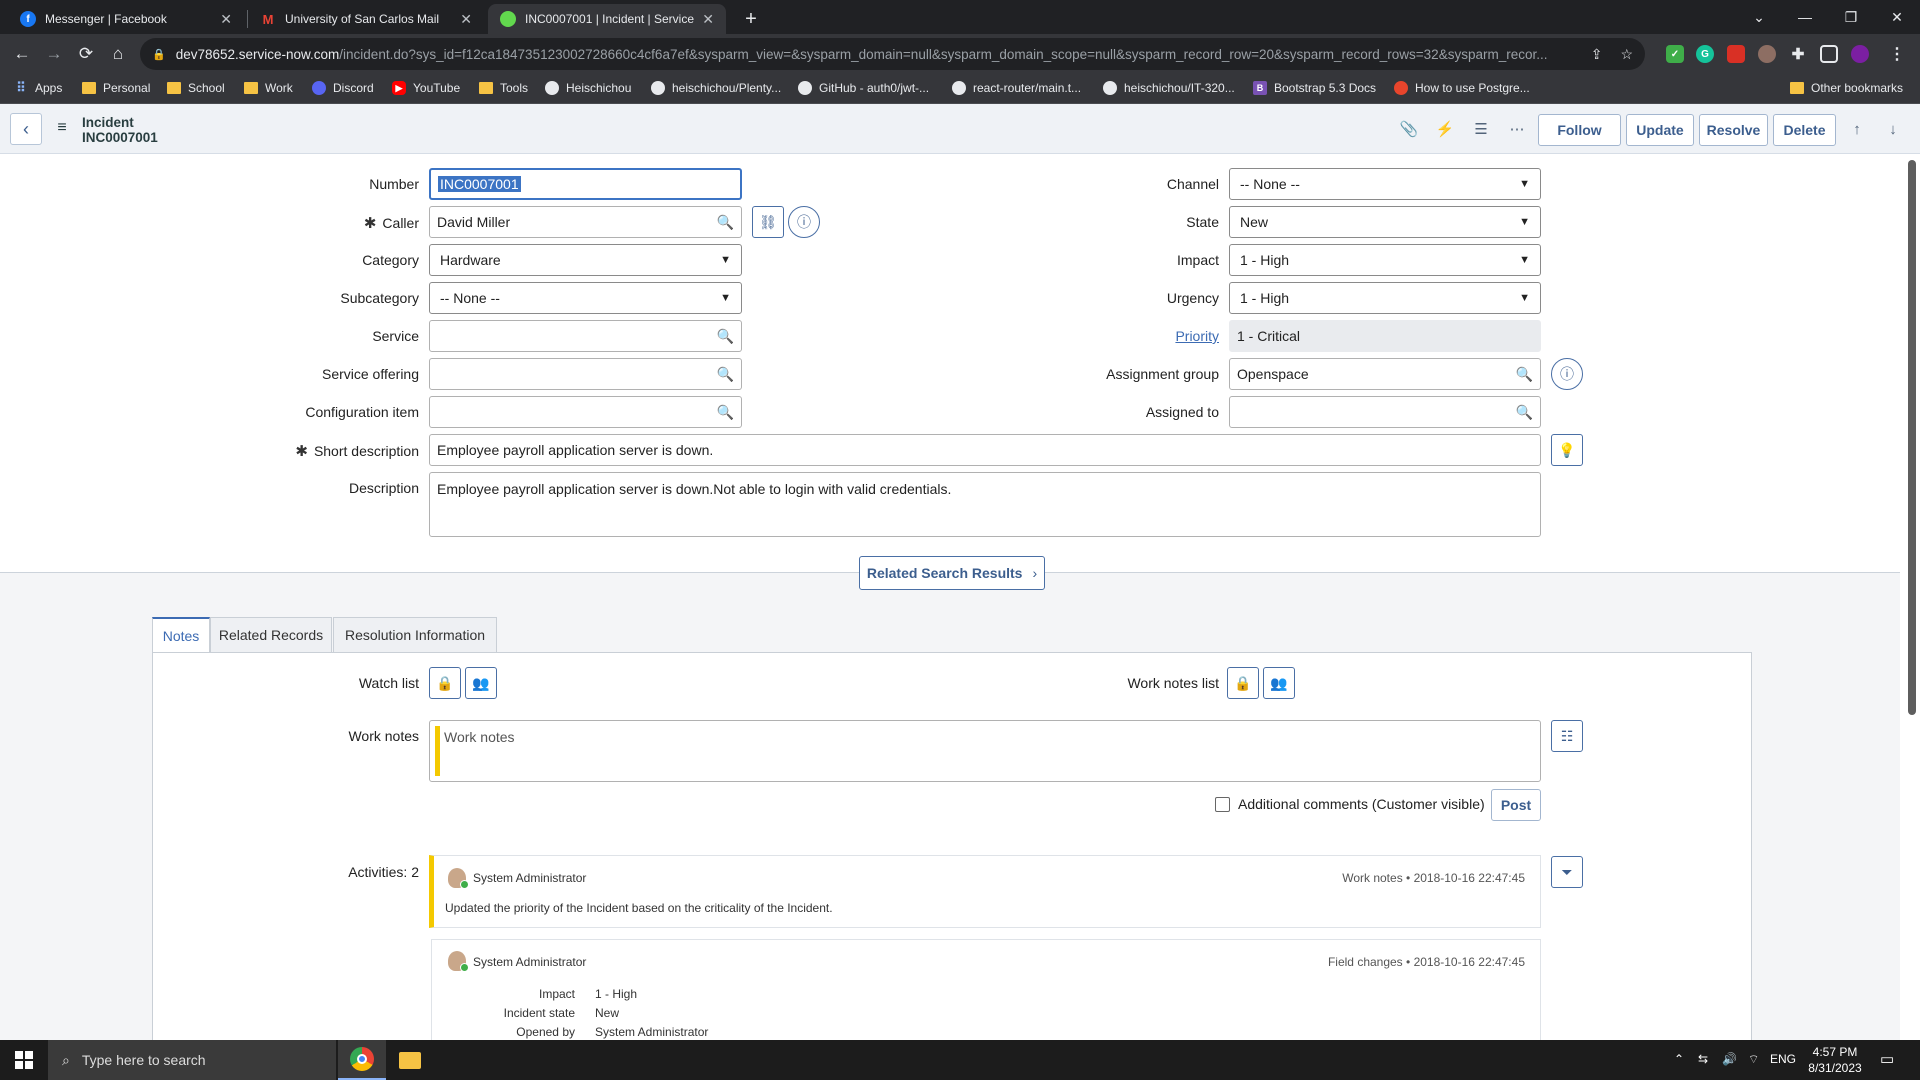 The height and width of the screenshot is (1080, 1920). What do you see at coordinates (588, 88) in the screenshot?
I see `bookmark-heischichou: Heischichou` at bounding box center [588, 88].